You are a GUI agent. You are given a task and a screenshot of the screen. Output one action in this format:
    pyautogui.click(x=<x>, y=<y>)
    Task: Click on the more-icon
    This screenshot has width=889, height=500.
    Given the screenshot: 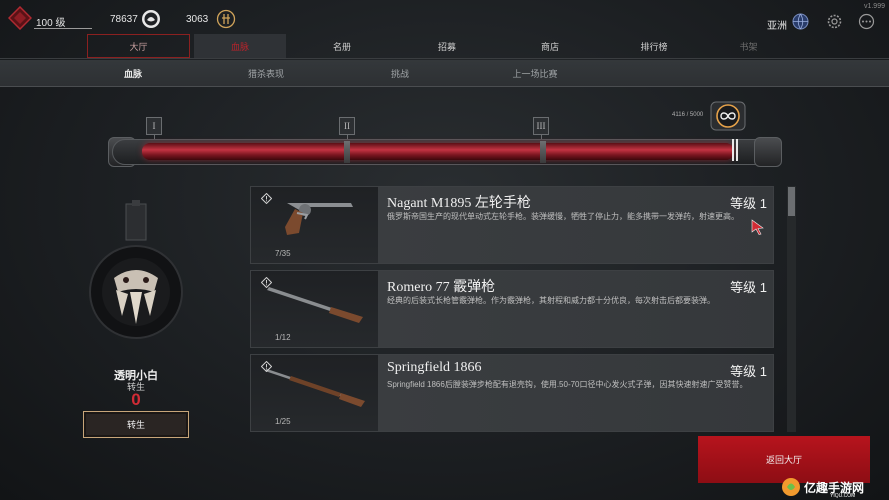 What is the action you would take?
    pyautogui.click(x=866, y=21)
    